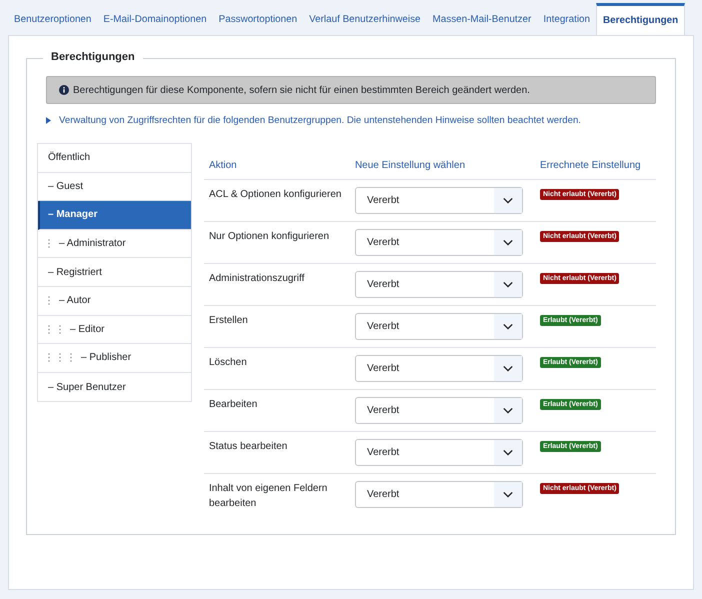  What do you see at coordinates (93, 57) in the screenshot?
I see `fieldset-legend: Berechtigungen` at bounding box center [93, 57].